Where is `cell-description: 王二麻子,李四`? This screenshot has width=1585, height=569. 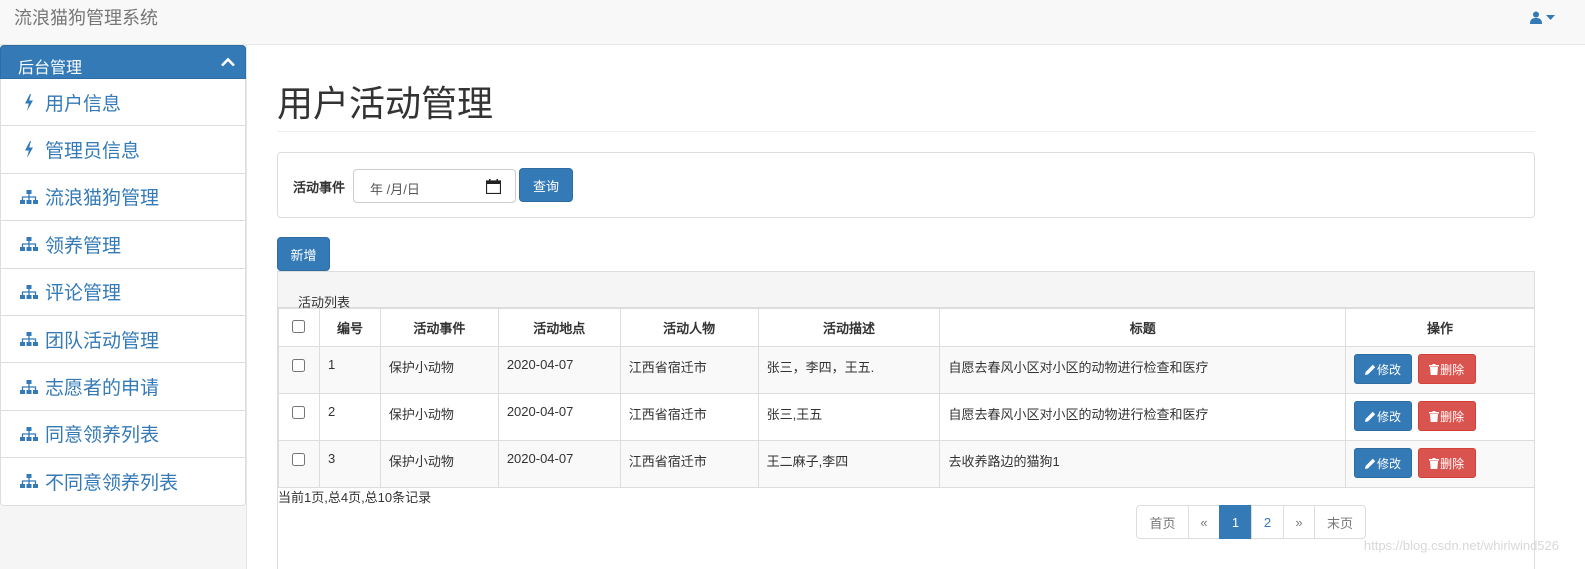
cell-description: 王二麻子,李四 is located at coordinates (849, 464).